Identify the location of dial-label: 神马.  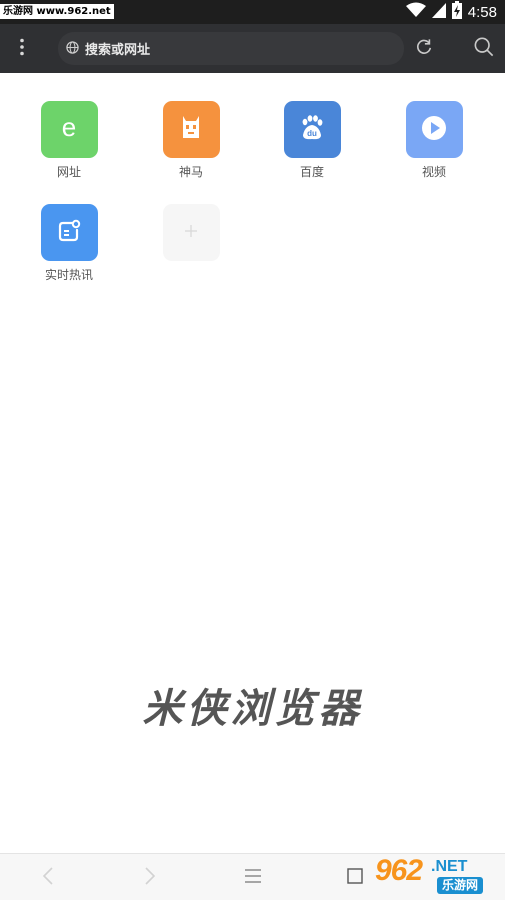
(190, 172).